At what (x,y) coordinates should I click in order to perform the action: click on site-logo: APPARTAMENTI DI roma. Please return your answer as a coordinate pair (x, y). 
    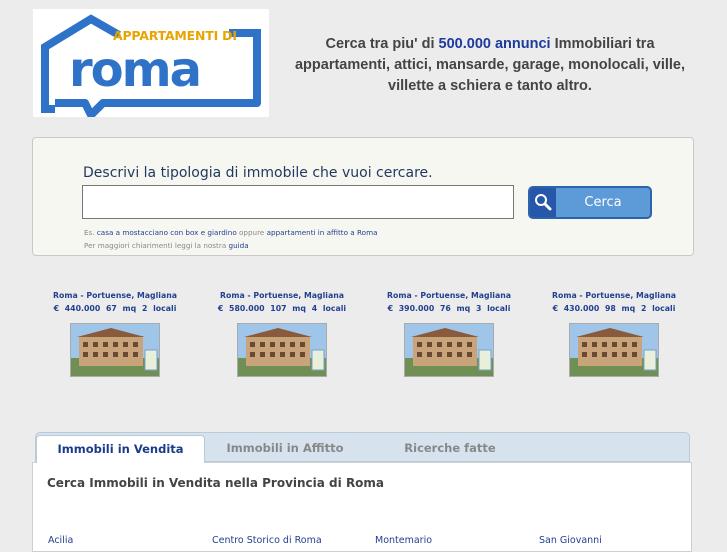
    Looking at the image, I should click on (151, 63).